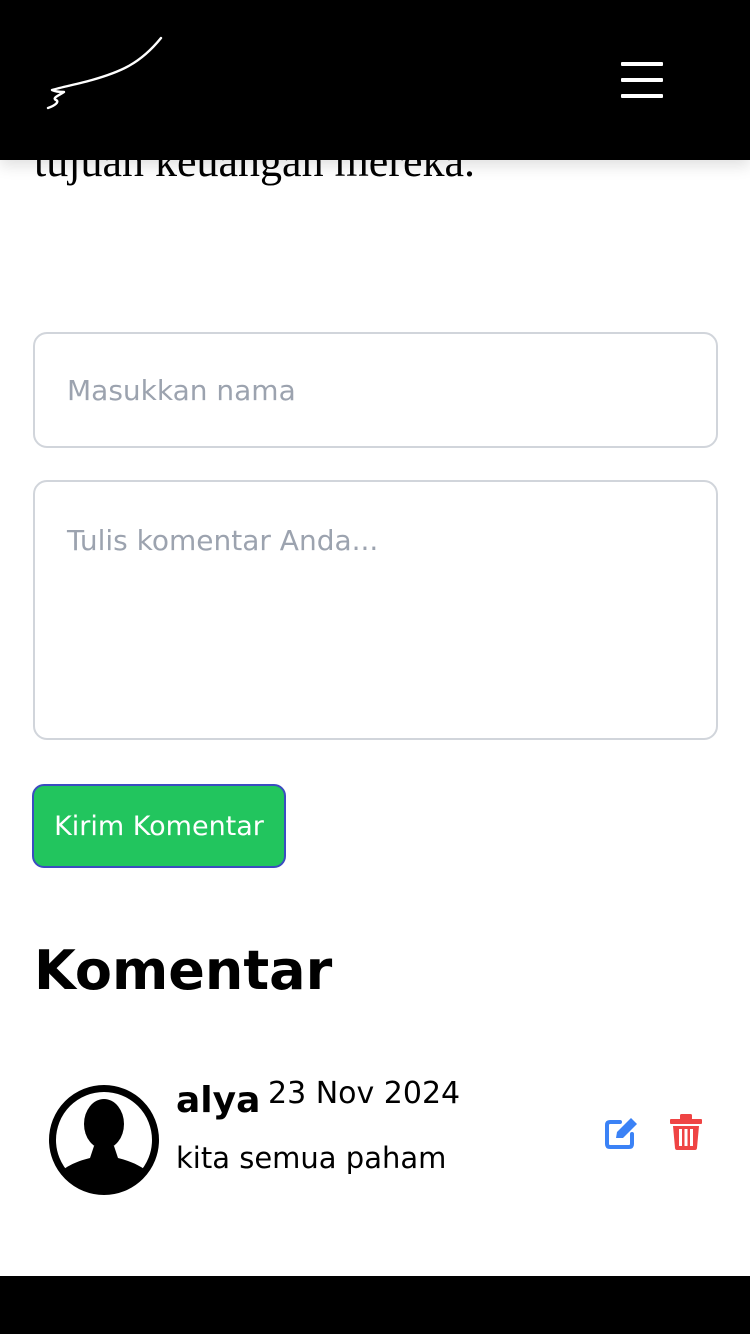  I want to click on comment-item: alya 23 Nov 2024 kita semua paham, so click(379, 1140).